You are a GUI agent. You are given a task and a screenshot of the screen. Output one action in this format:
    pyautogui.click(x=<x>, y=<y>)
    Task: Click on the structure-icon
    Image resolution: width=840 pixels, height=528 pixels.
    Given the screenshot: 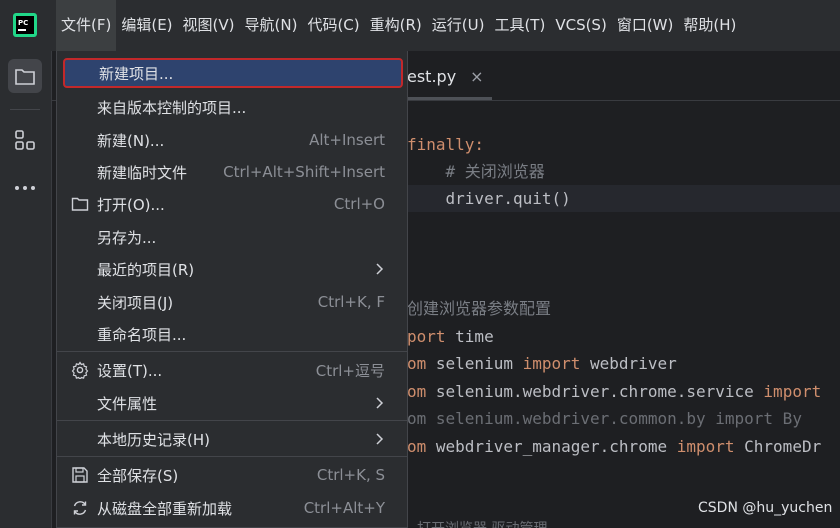 What is the action you would take?
    pyautogui.click(x=25, y=140)
    